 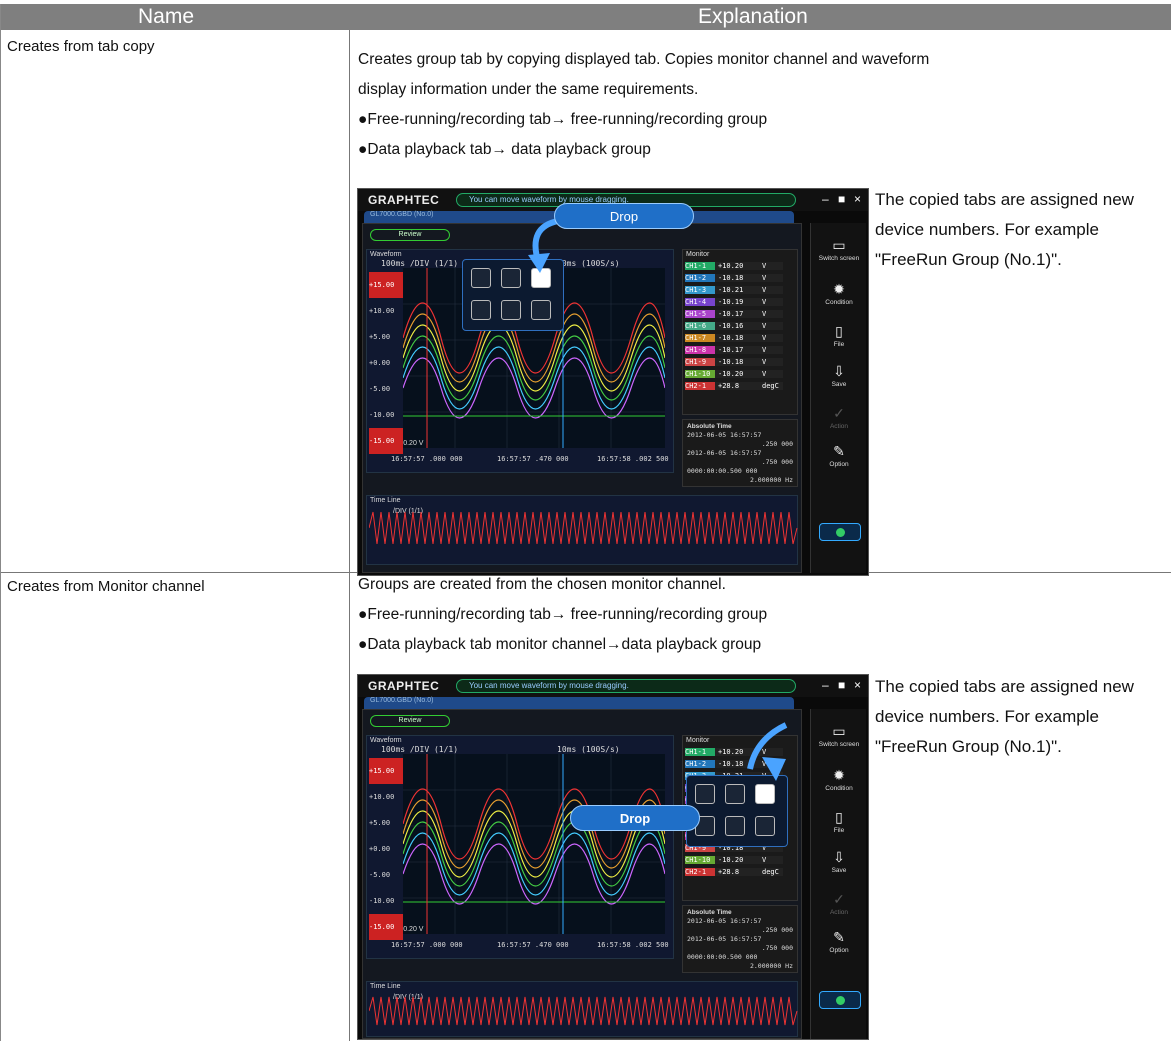 I want to click on waveform-grid, so click(x=534, y=844).